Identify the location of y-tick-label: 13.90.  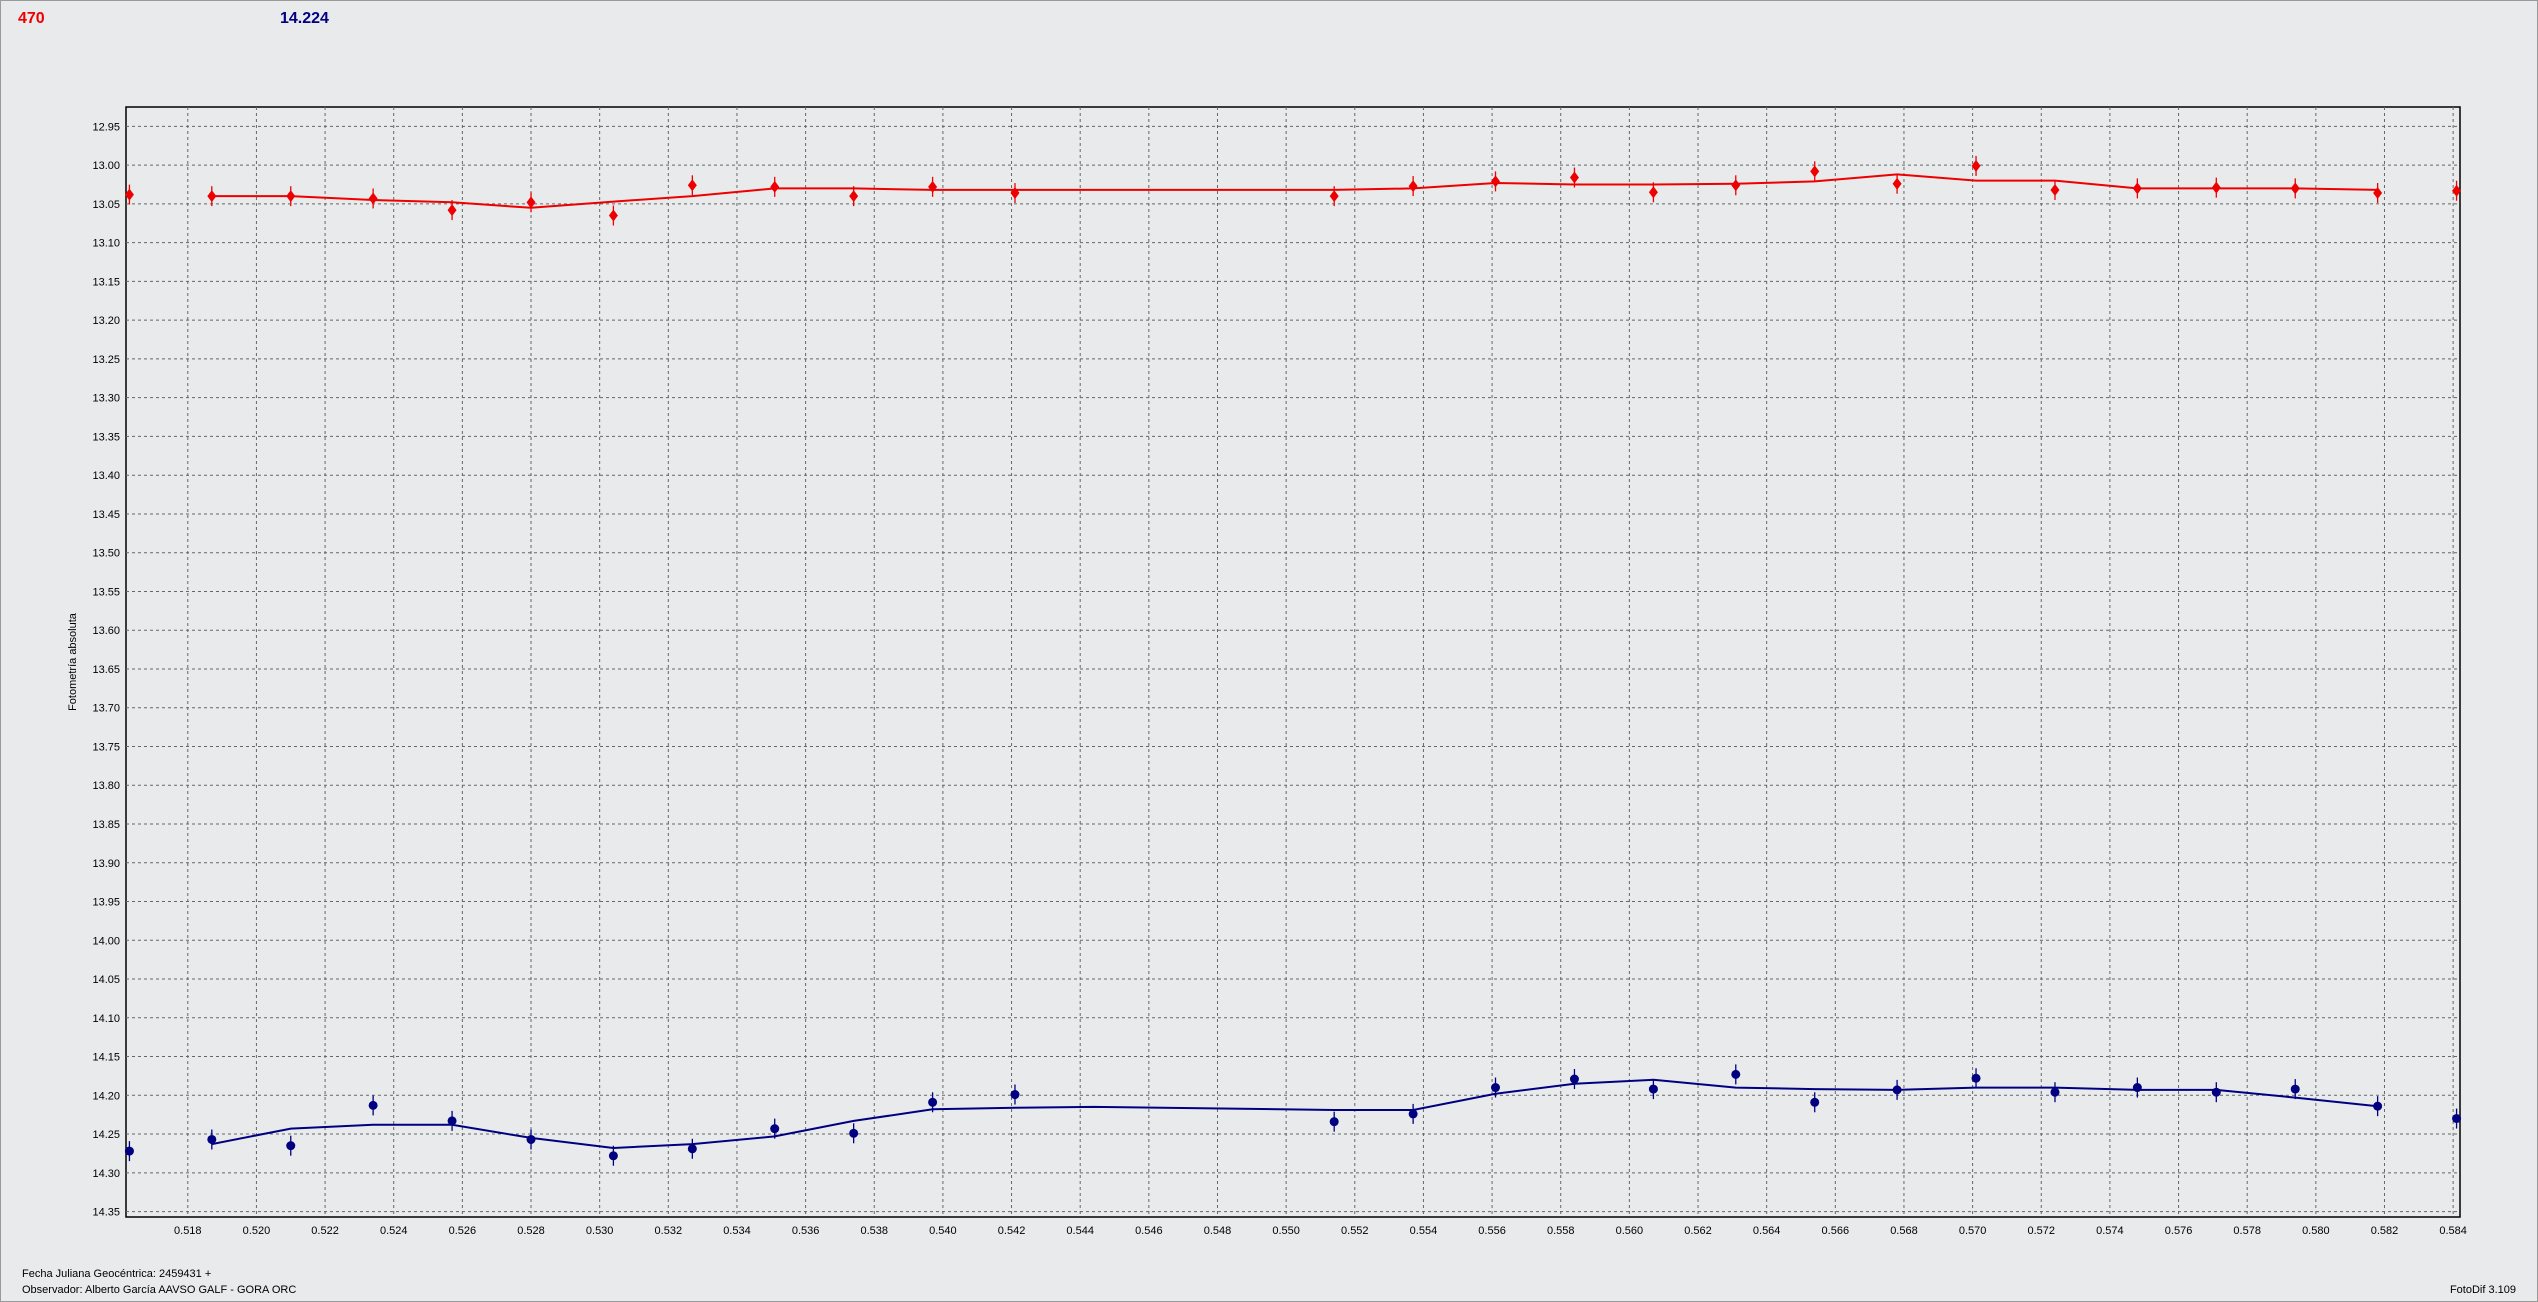
(106, 864).